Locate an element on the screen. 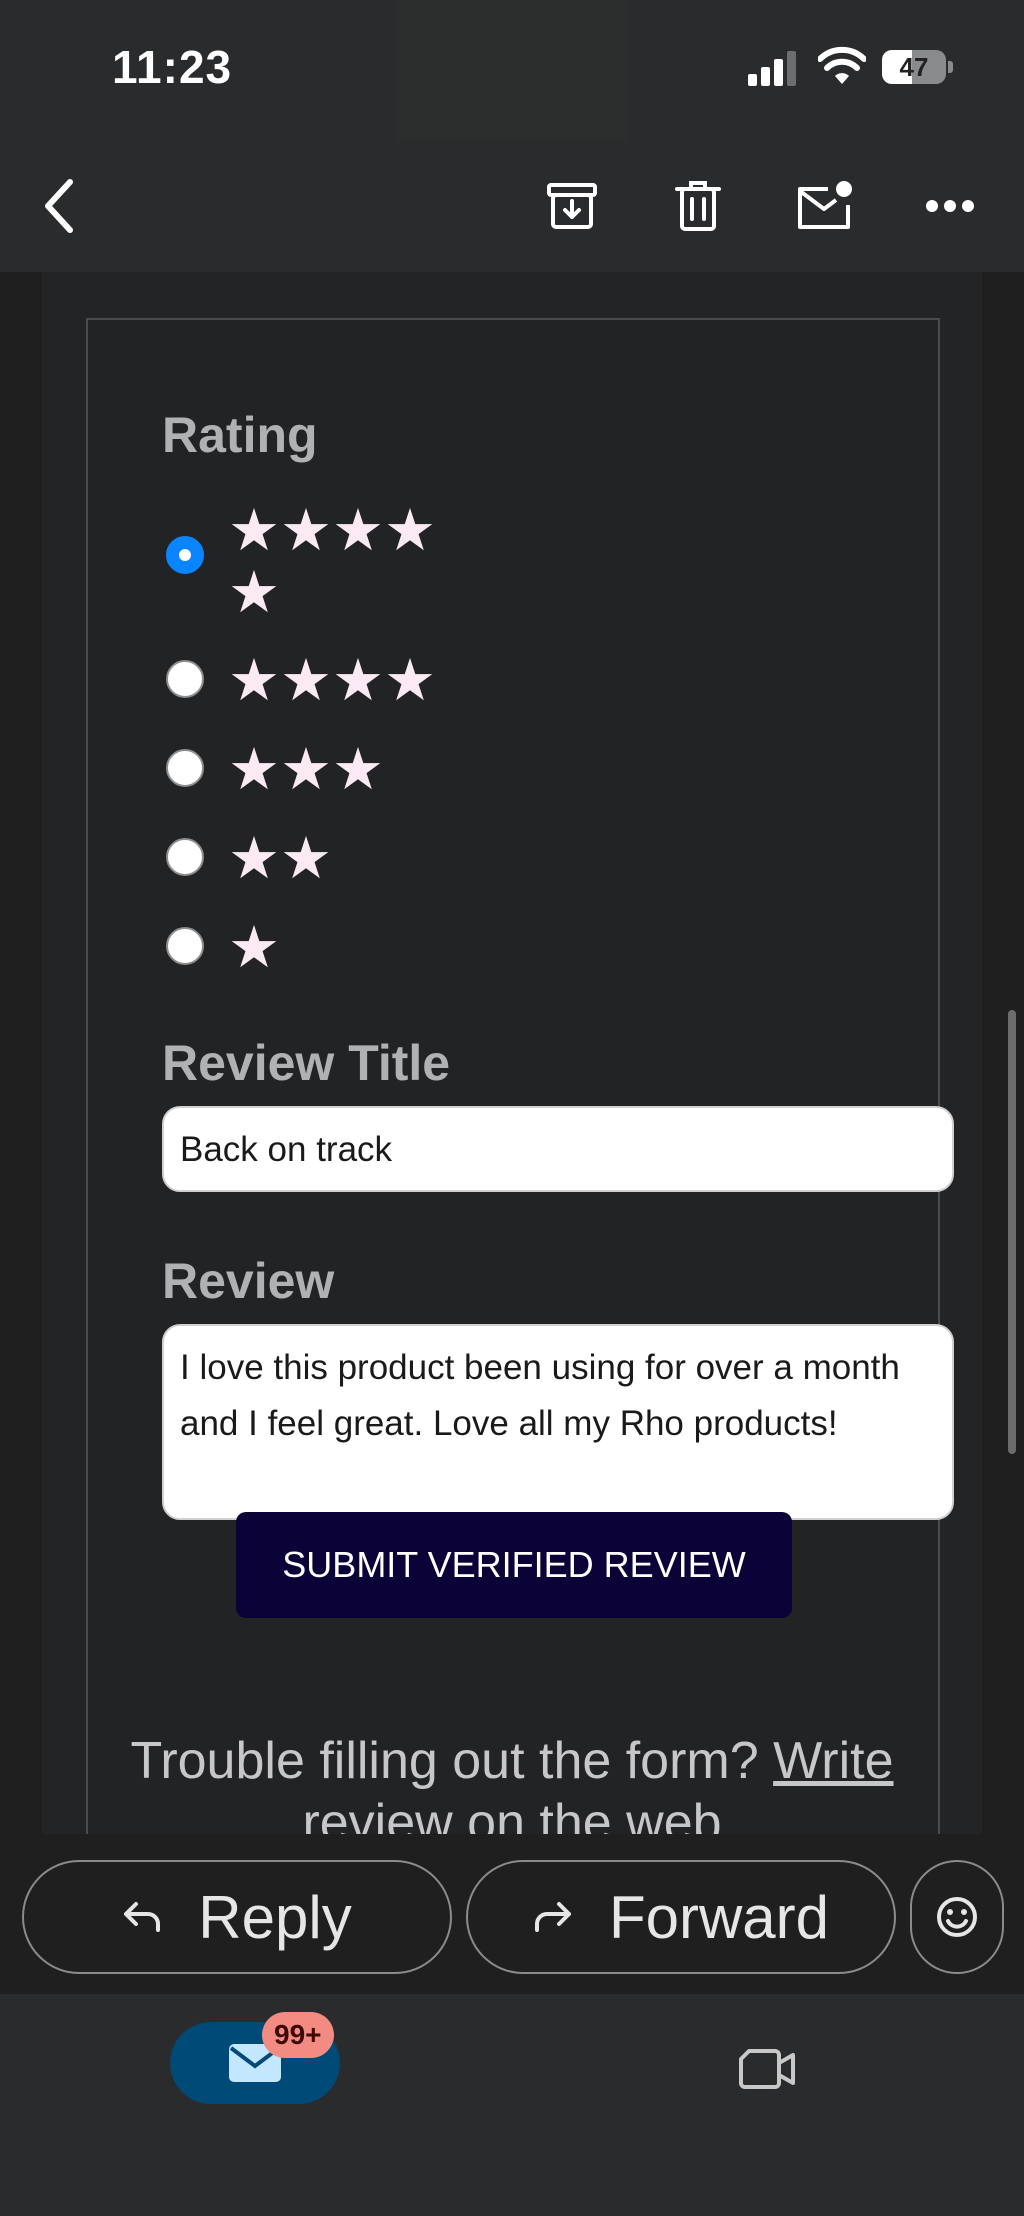  rating-option-1: ★ is located at coordinates (426, 950).